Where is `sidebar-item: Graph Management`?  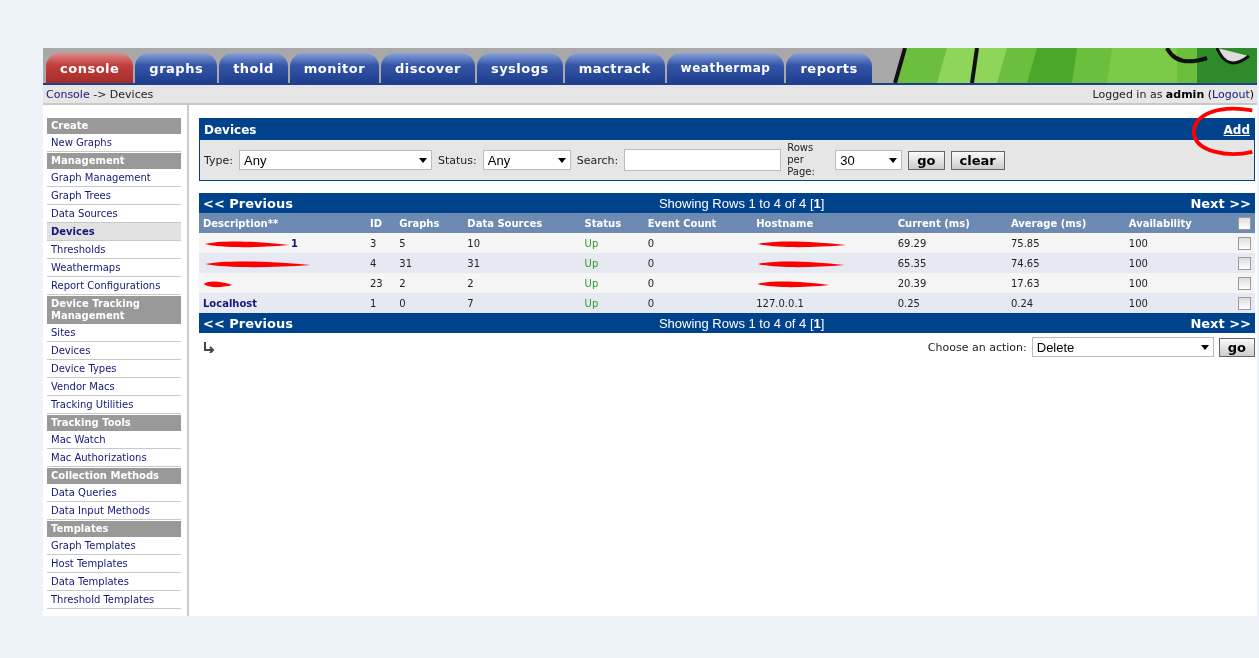 sidebar-item: Graph Management is located at coordinates (114, 178).